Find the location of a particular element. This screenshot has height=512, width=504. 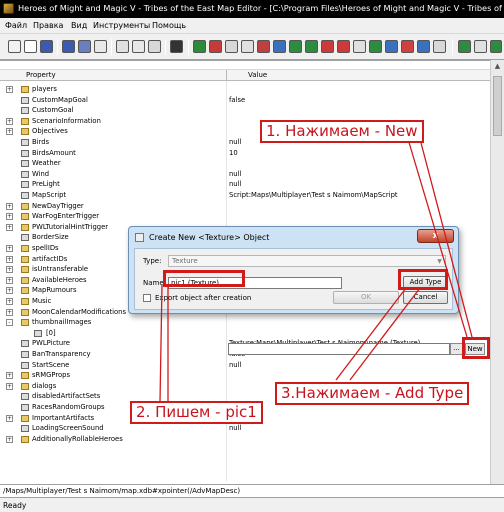

name-field-highlight is located at coordinates (204, 278).